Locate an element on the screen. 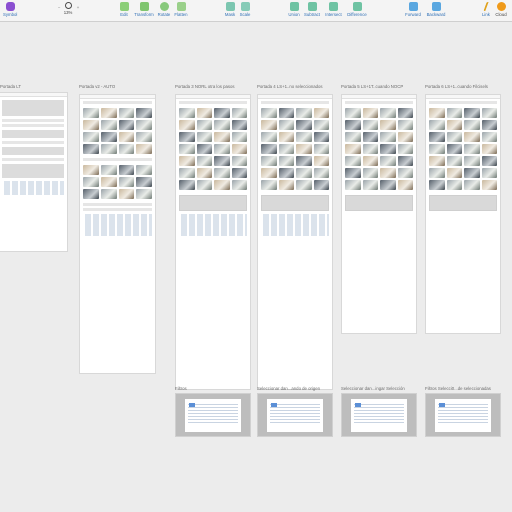 This screenshot has height=512, width=512. flatten-button: Flatten is located at coordinates (181, 9).